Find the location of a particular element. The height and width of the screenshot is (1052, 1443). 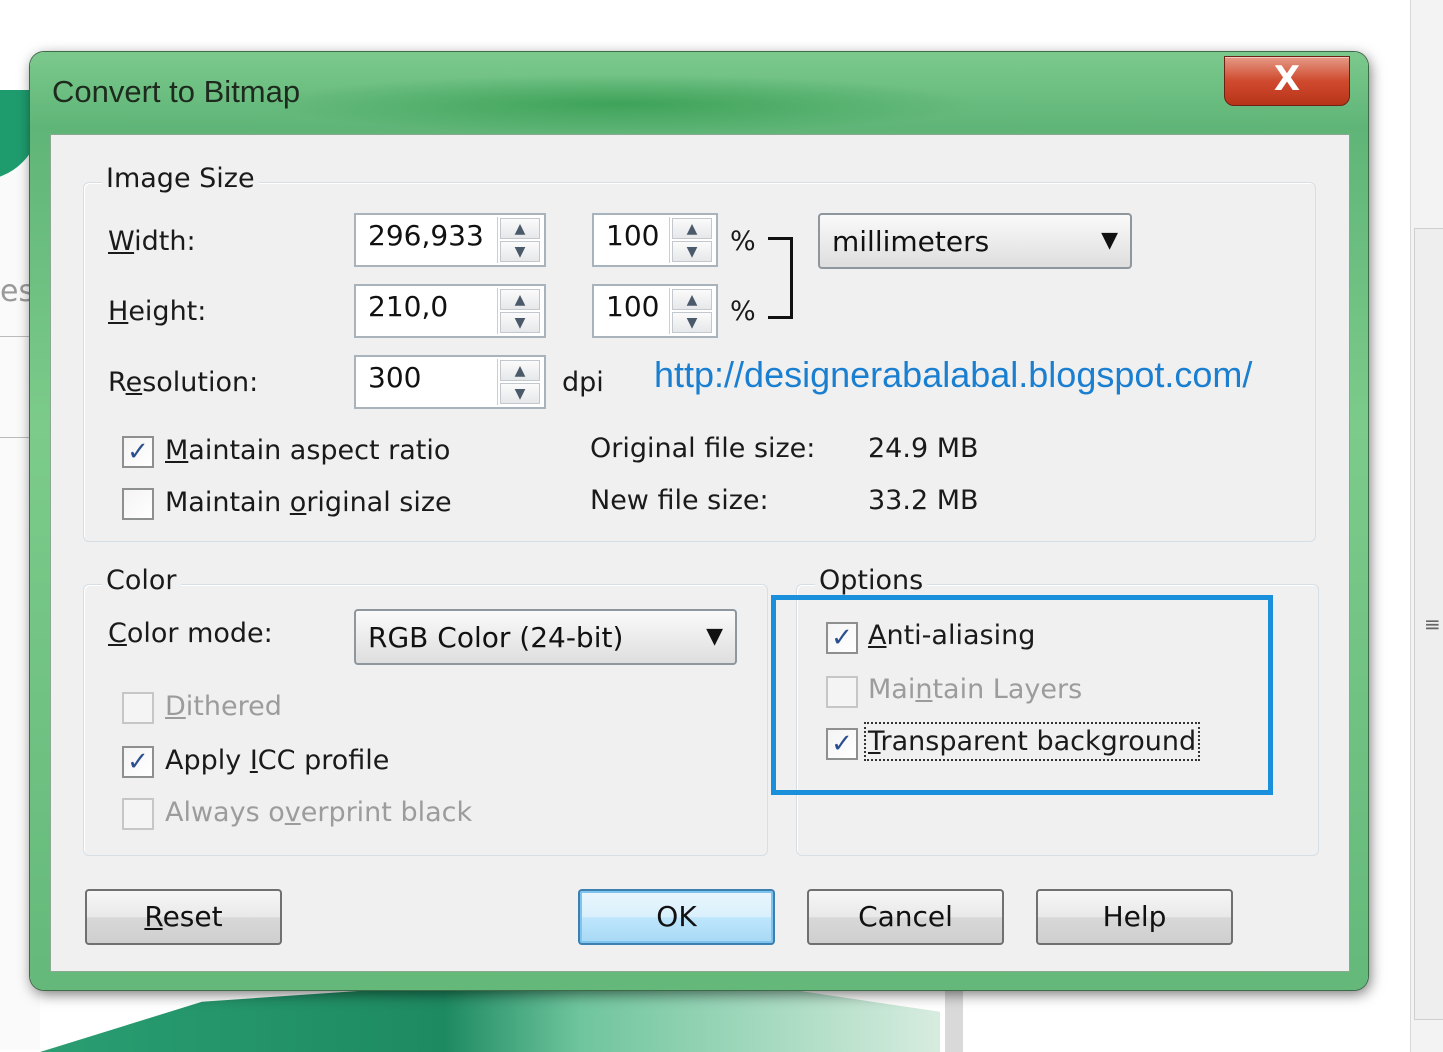

resolution-spin-up-icon: ▲ is located at coordinates (520, 370).